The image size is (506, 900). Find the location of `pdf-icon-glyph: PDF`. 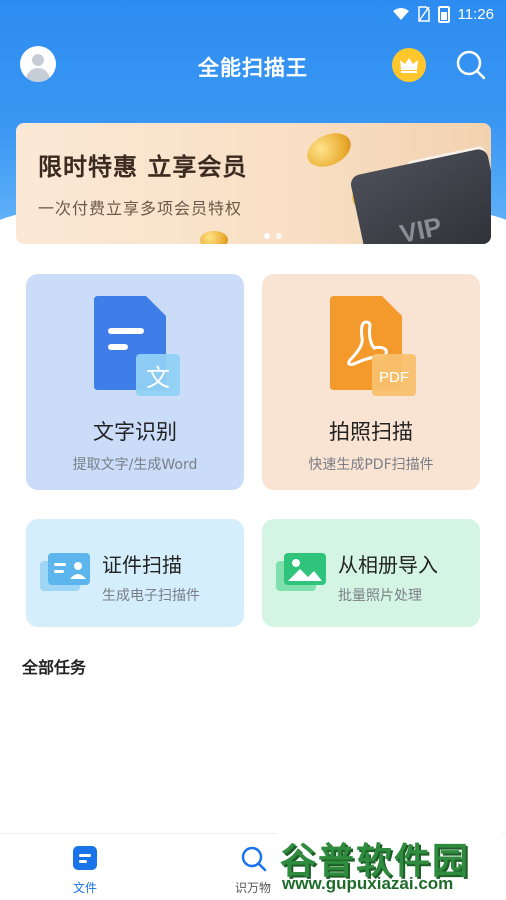

pdf-icon-glyph: PDF is located at coordinates (394, 377).